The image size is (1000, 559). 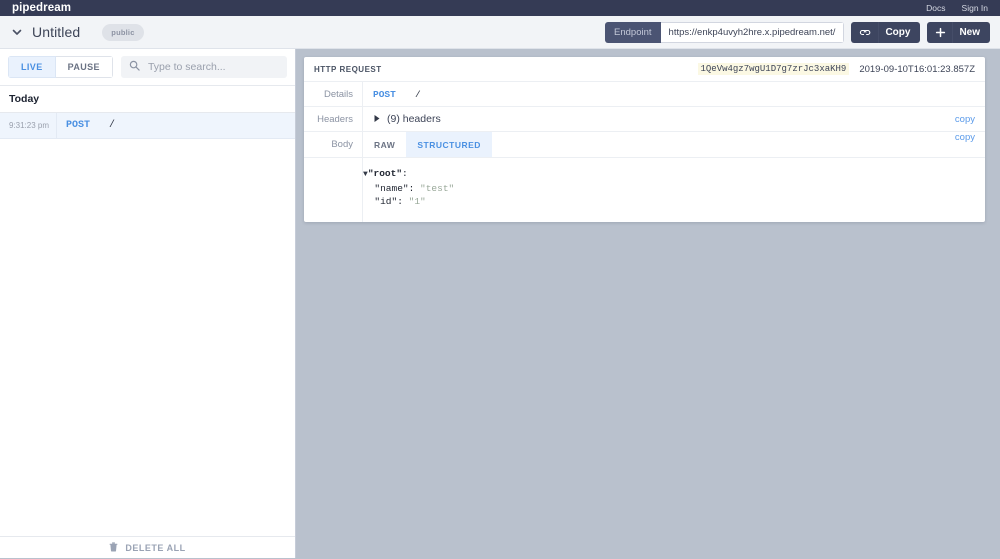 What do you see at coordinates (112, 125) in the screenshot?
I see `event-path: /` at bounding box center [112, 125].